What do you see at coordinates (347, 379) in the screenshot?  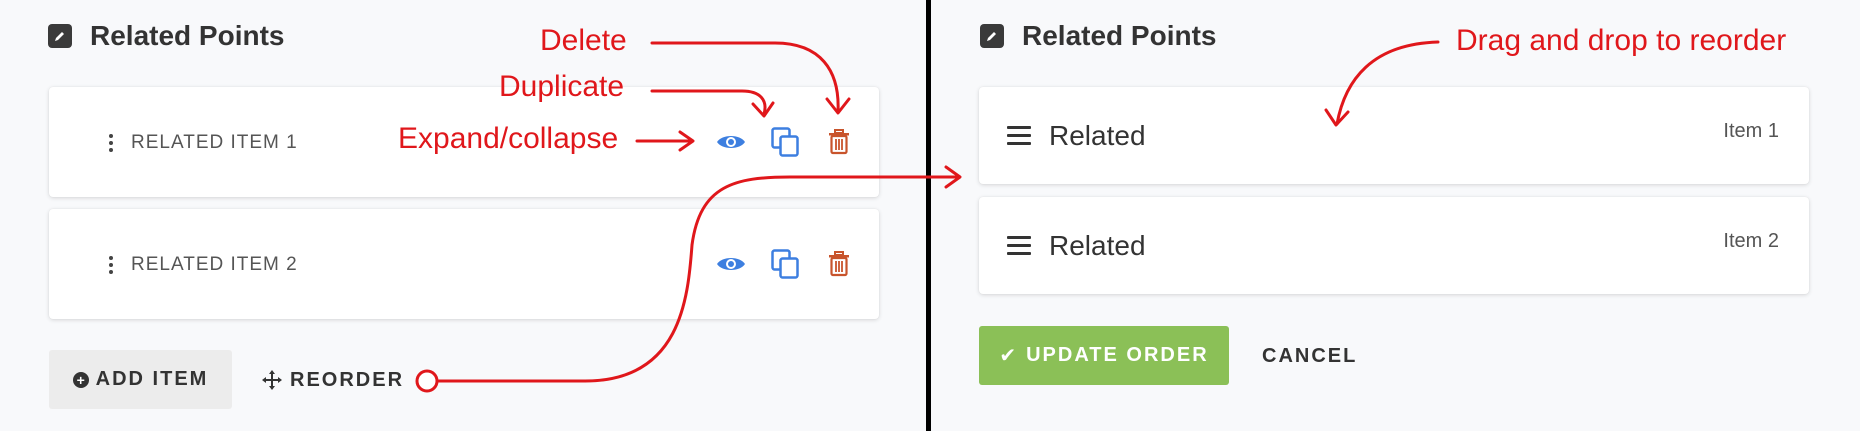 I see `reorder-label: REORDER` at bounding box center [347, 379].